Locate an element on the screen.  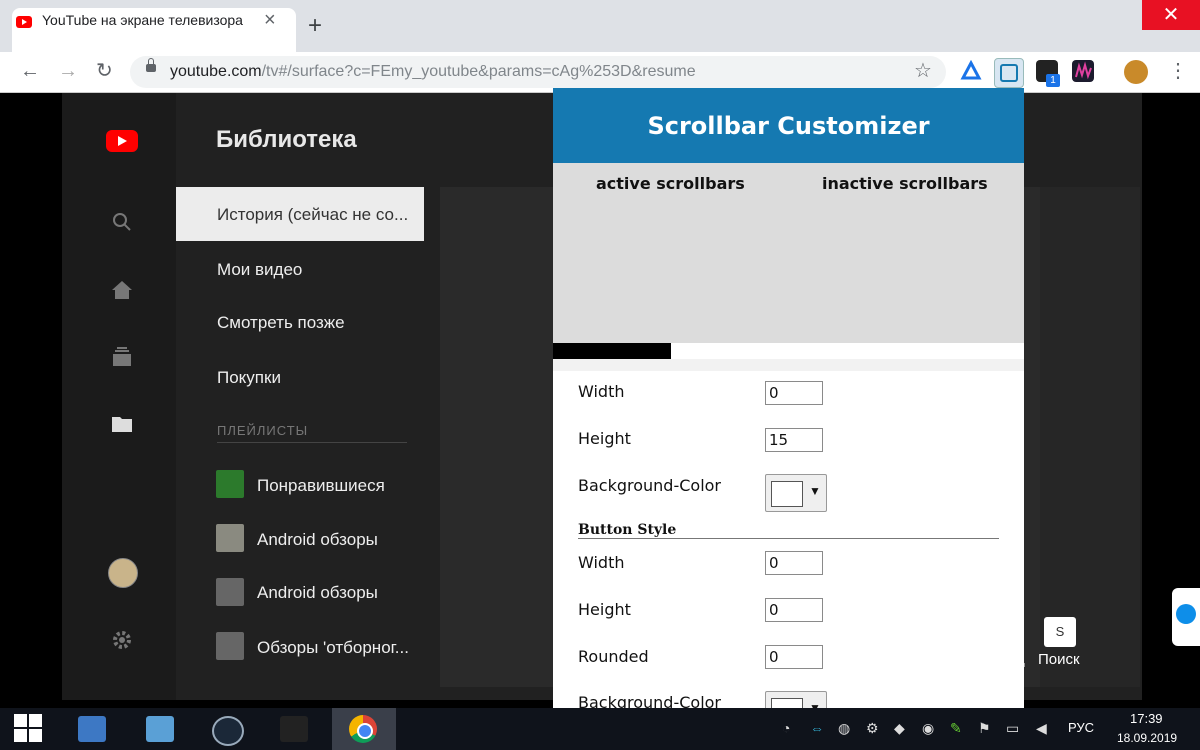
preview-scrollbar-thumb is located at coordinates (612, 351).